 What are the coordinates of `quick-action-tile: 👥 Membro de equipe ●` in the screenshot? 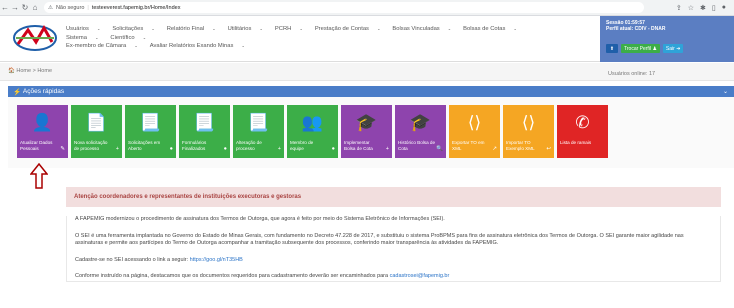 It's located at (312, 131).